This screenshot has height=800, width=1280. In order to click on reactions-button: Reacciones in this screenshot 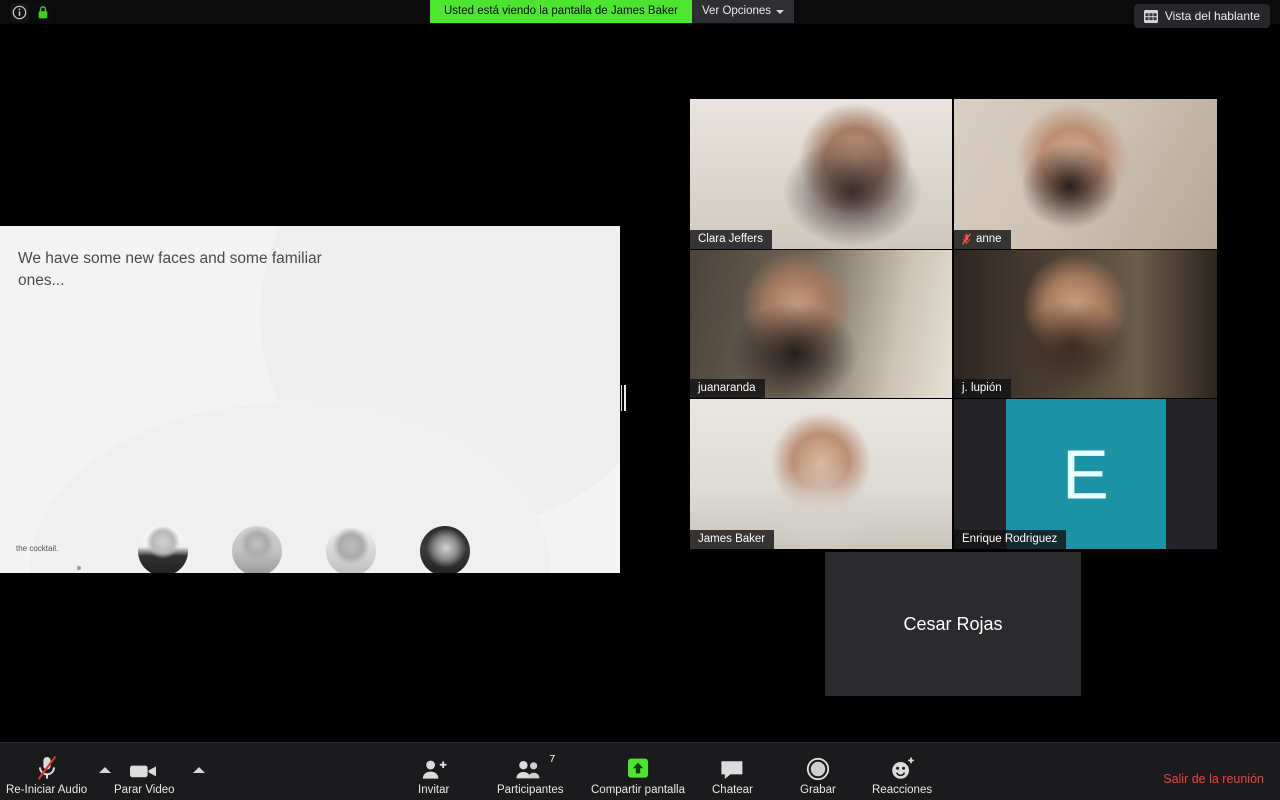, I will do `click(902, 775)`.